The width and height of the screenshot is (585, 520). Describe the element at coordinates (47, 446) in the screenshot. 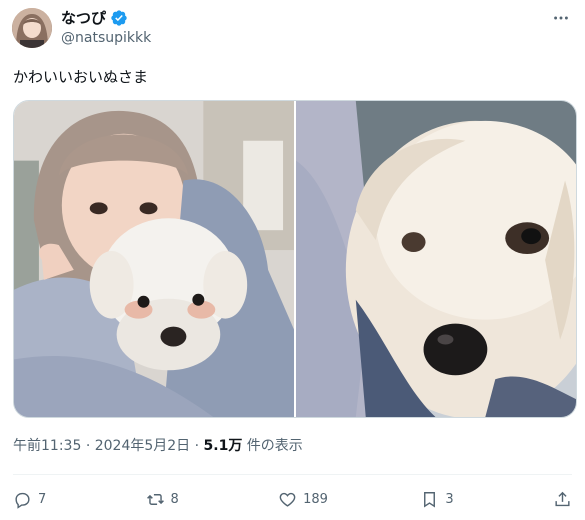

I see `tweet-time: 午前11:35` at that location.